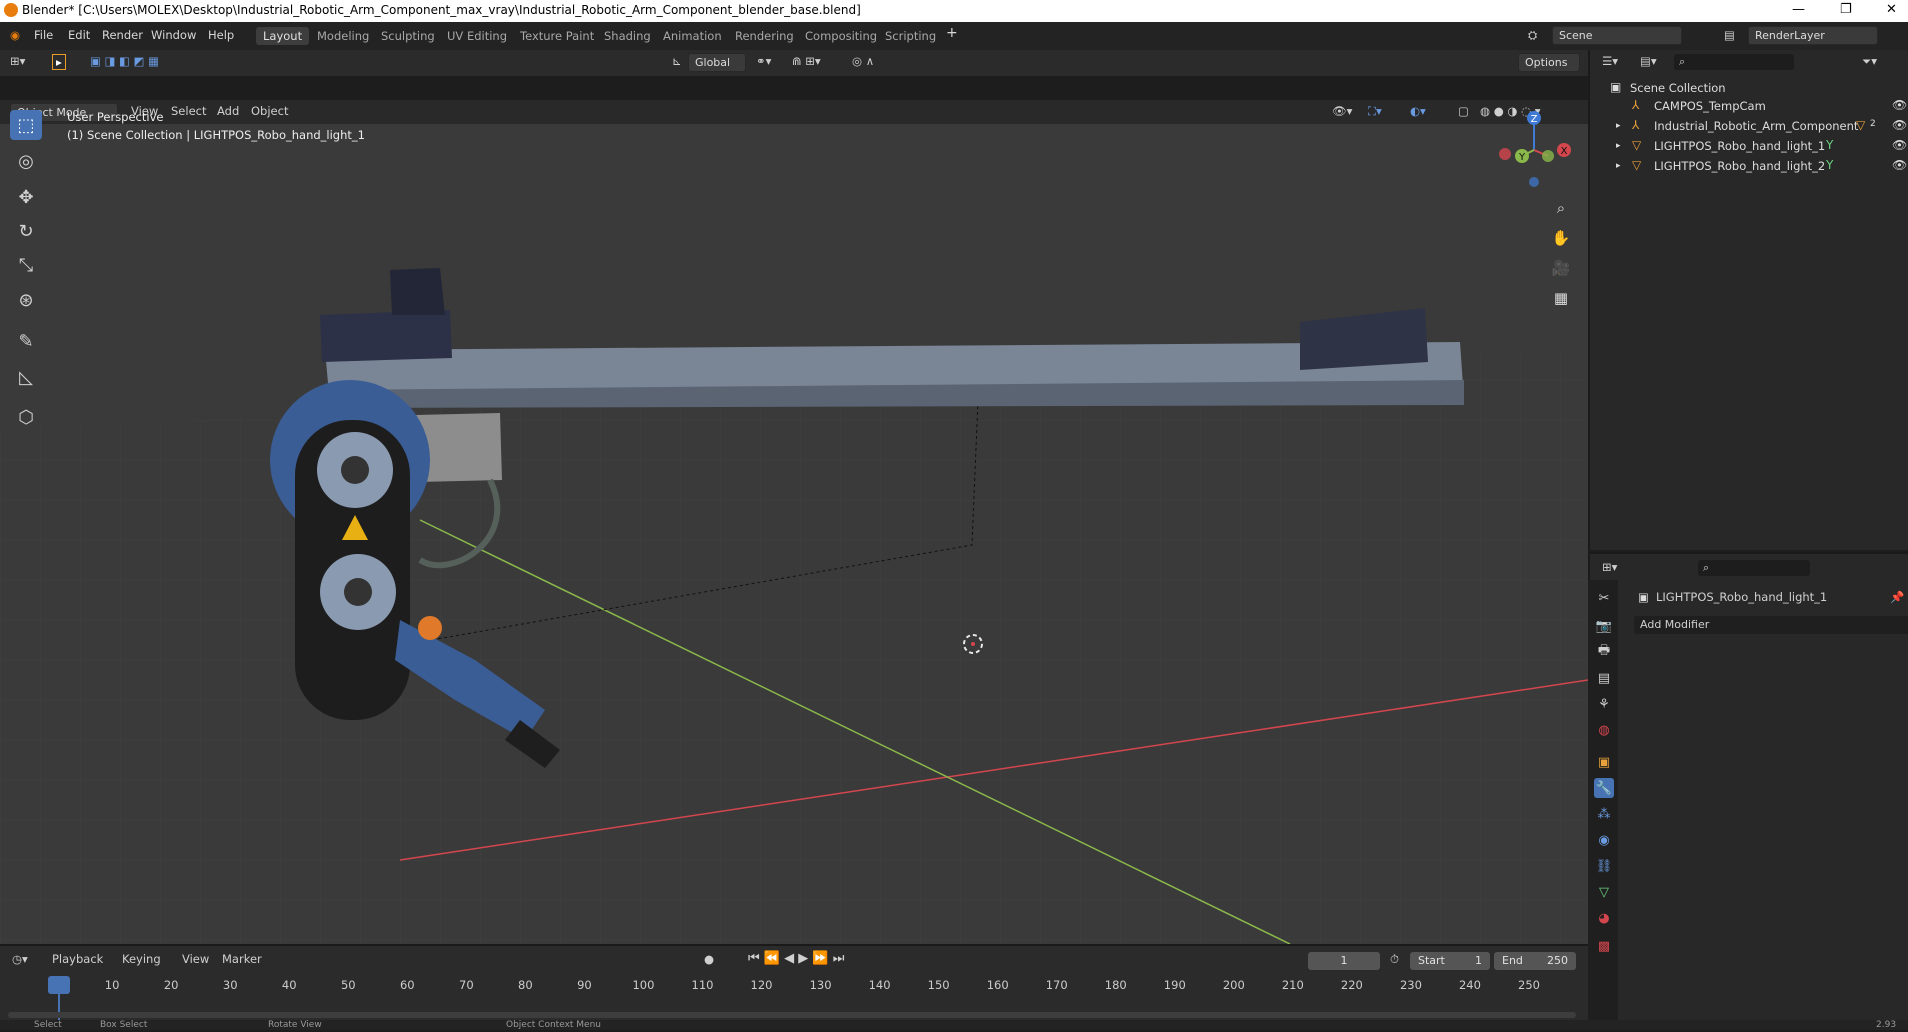  What do you see at coordinates (1561, 238) in the screenshot?
I see `pan-hand-icon: ✋` at bounding box center [1561, 238].